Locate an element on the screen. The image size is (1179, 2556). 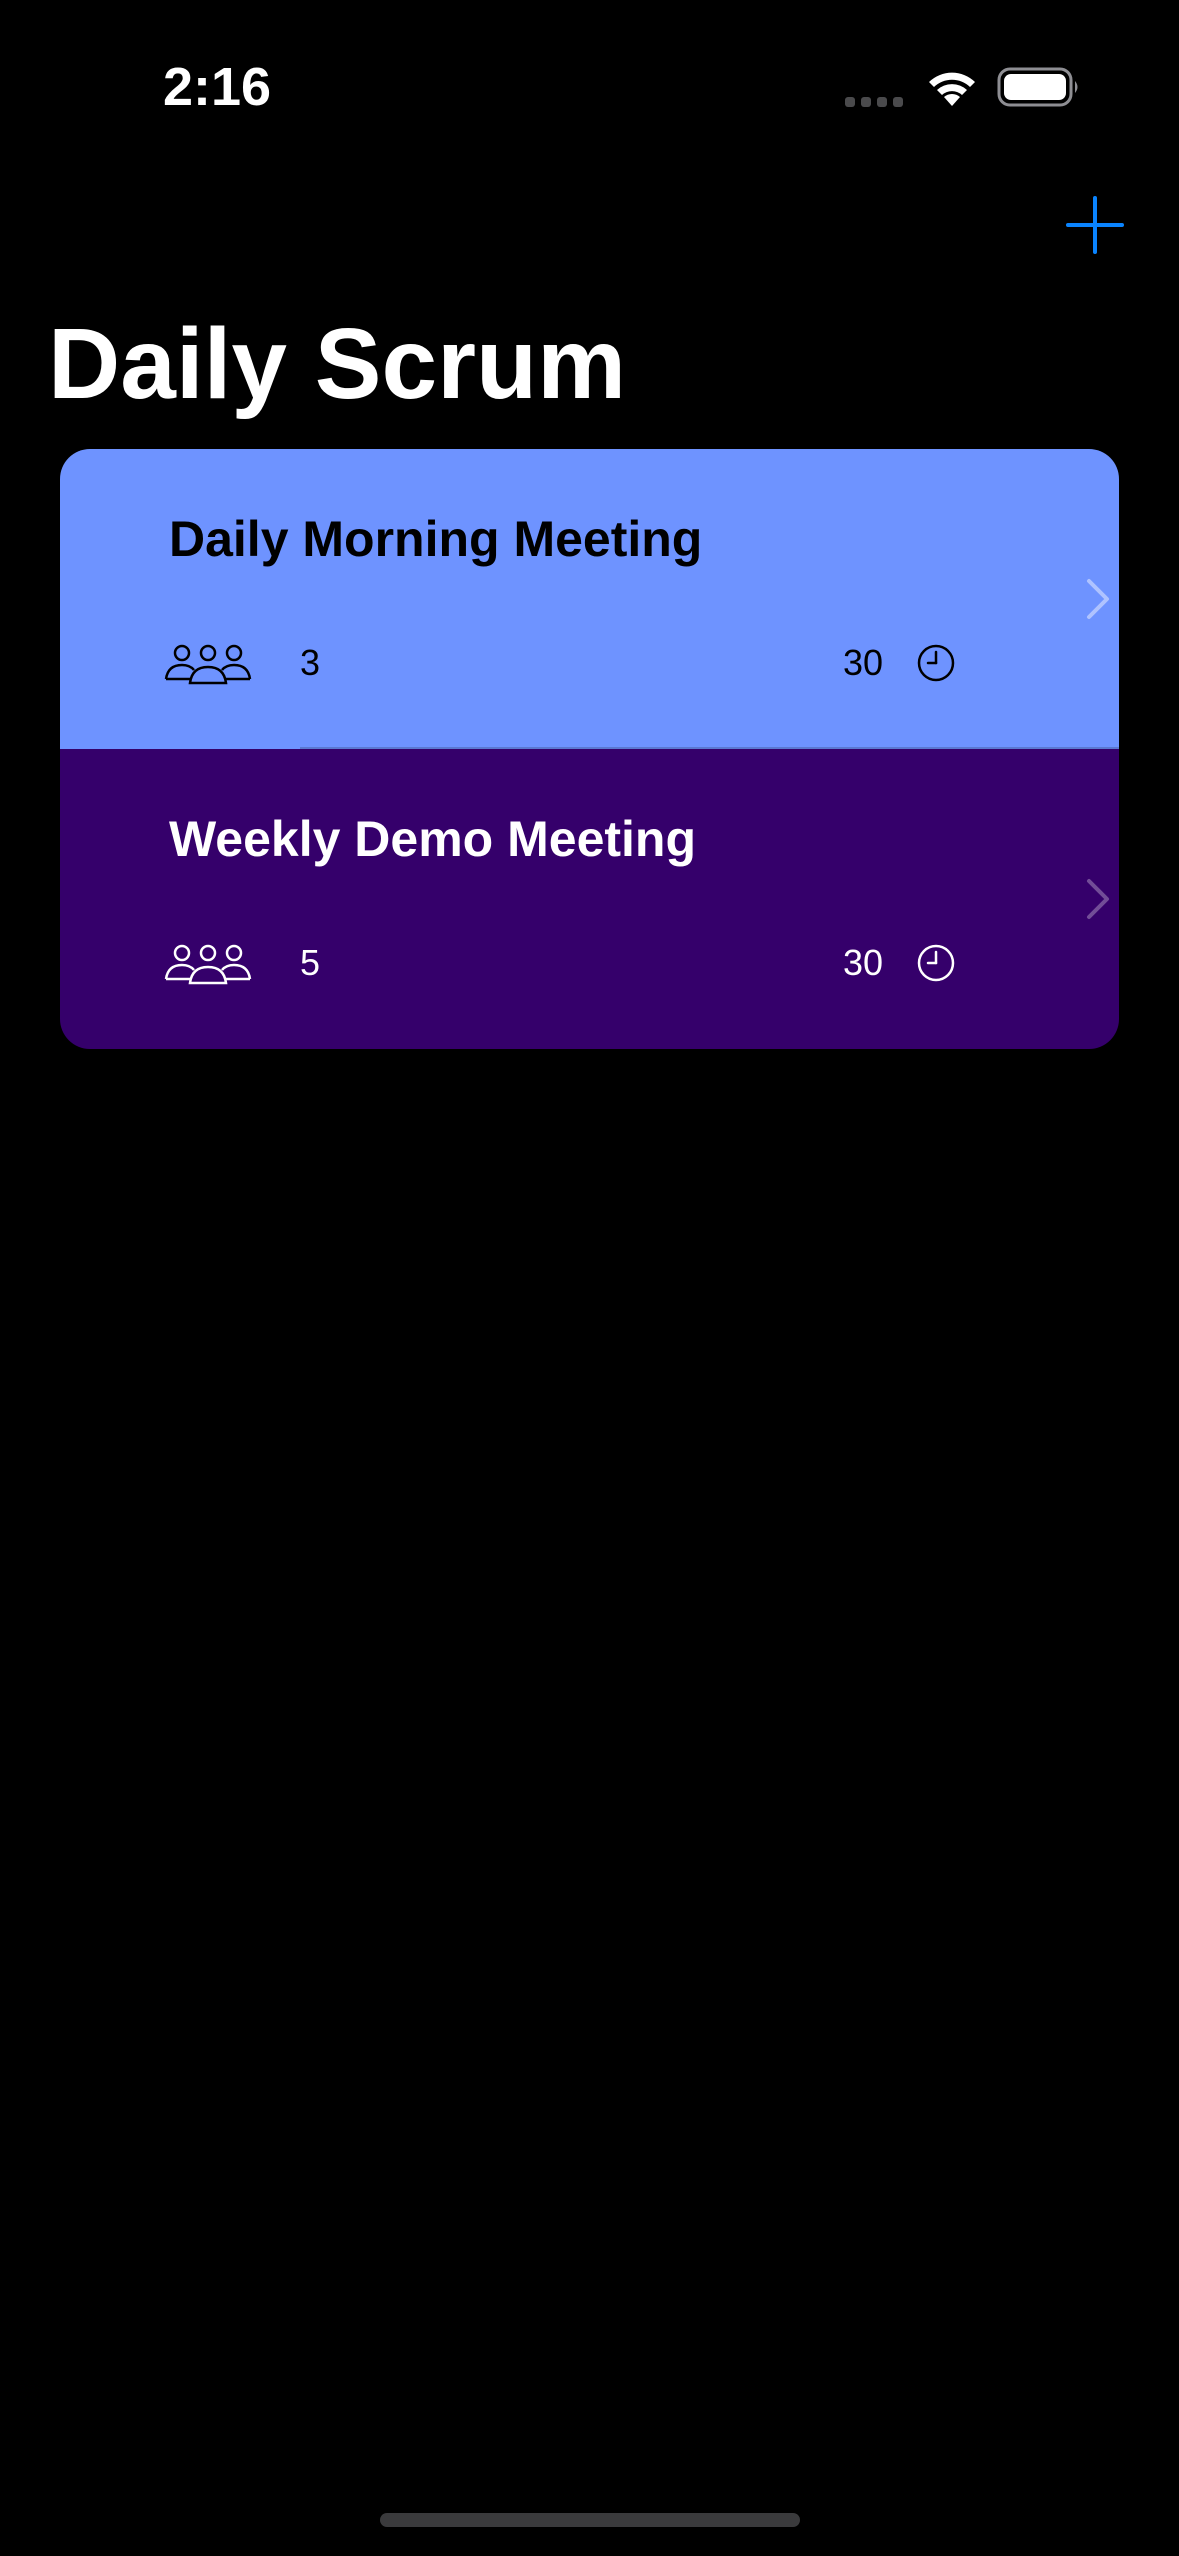
plus-icon is located at coordinates (1095, 225).